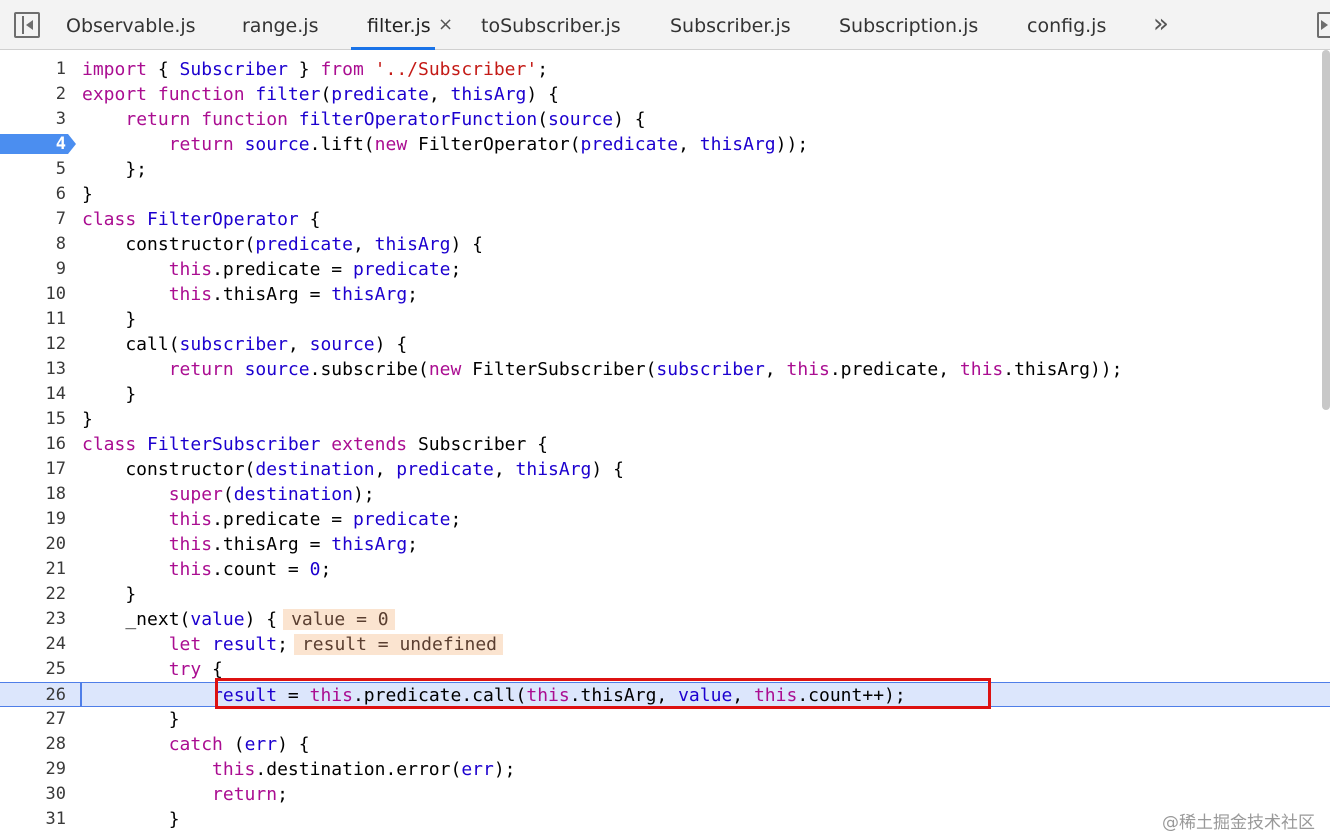 The width and height of the screenshot is (1330, 837). Describe the element at coordinates (665, 169) in the screenshot. I see `code-line: 5 };` at that location.